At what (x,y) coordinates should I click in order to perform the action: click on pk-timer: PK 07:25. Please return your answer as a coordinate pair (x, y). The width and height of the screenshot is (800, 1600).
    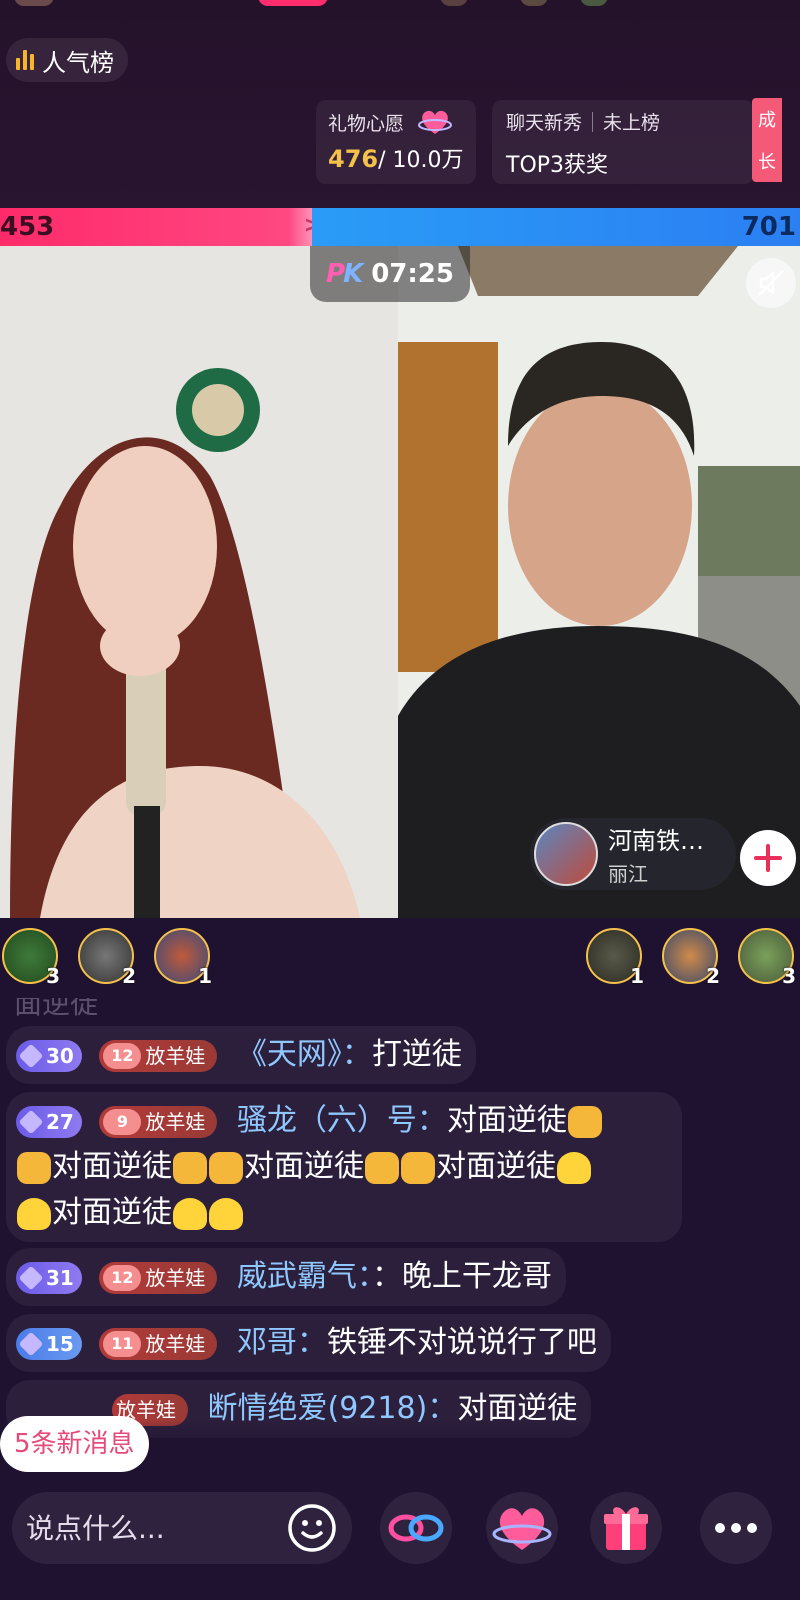
    Looking at the image, I should click on (390, 274).